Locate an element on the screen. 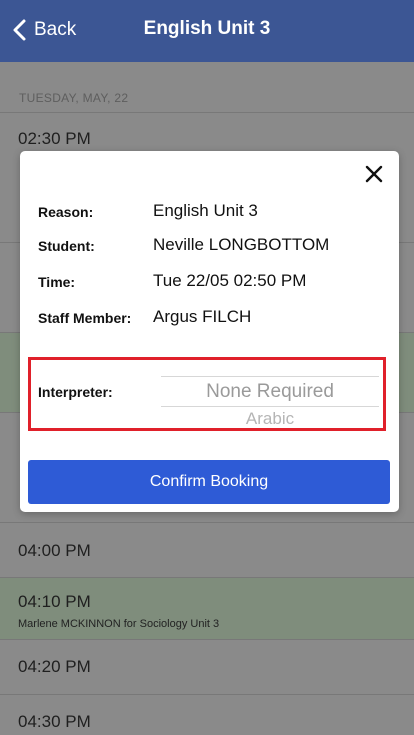 This screenshot has width=414, height=735. staff-row: Staff Member: Argus FILCH is located at coordinates (213, 319).